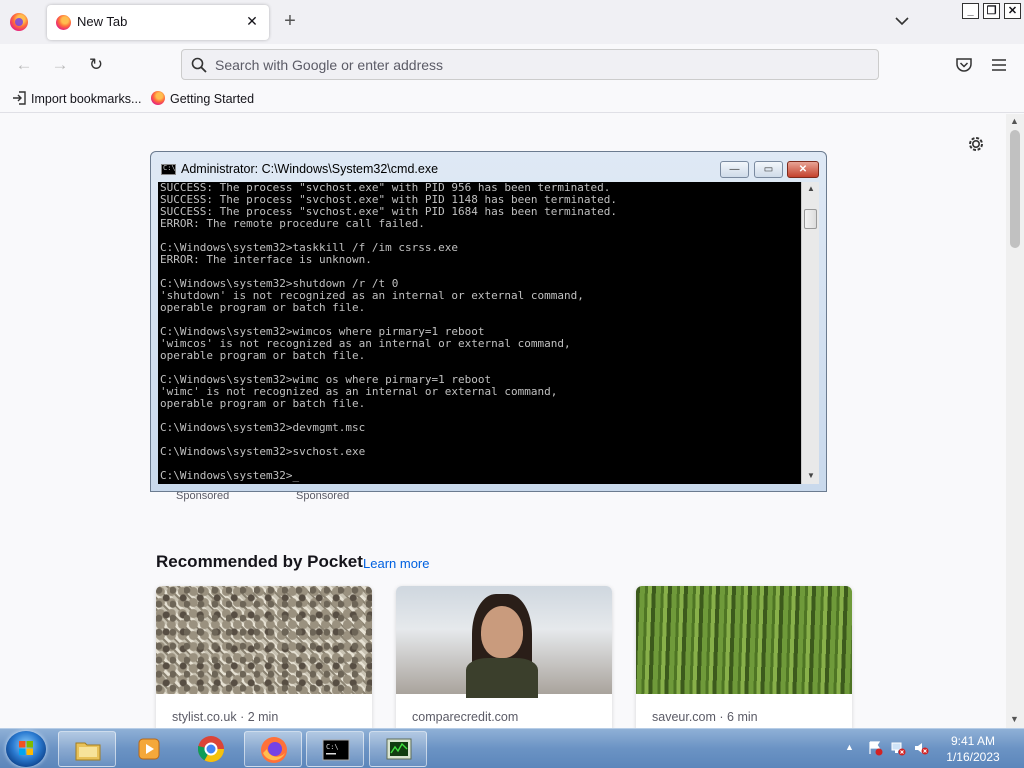 Image resolution: width=1024 pixels, height=768 pixels. I want to click on tab-new-tab: New Tab ✕, so click(158, 22).